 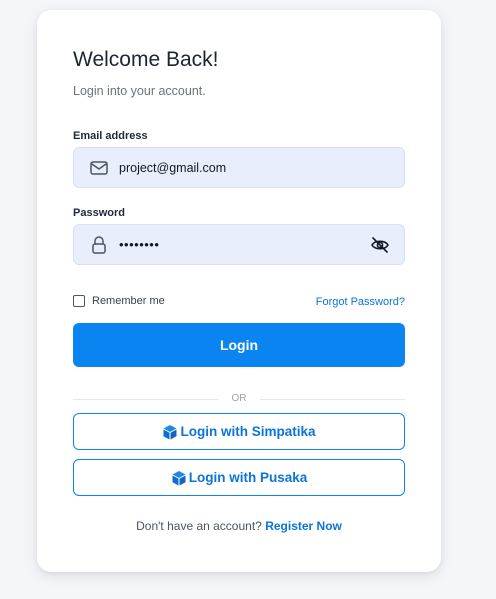 I want to click on login-simpatika-button: Login with Simpatika, so click(x=239, y=431).